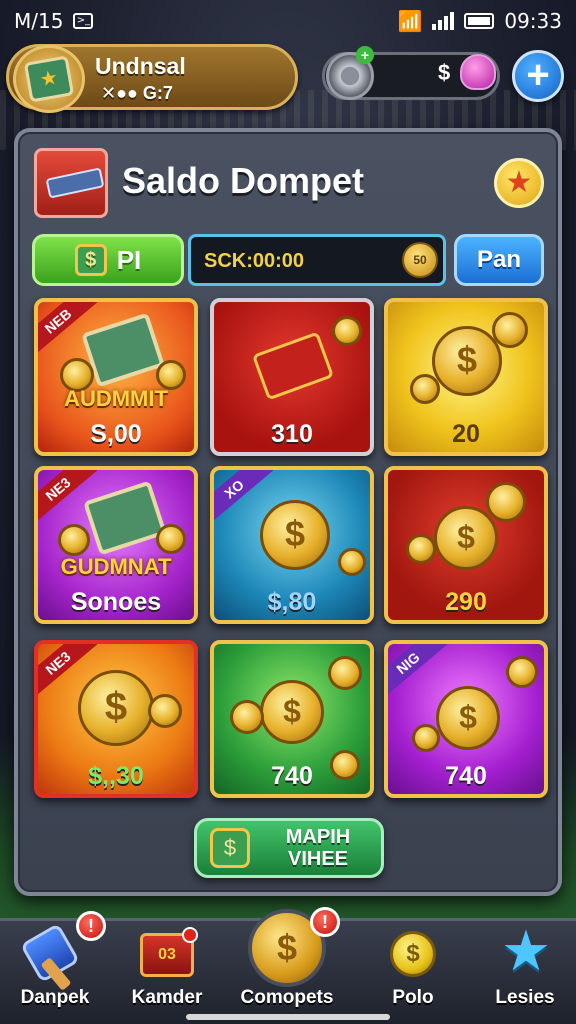  What do you see at coordinates (318, 859) in the screenshot?
I see `map-label-line2: VIHEE` at bounding box center [318, 859].